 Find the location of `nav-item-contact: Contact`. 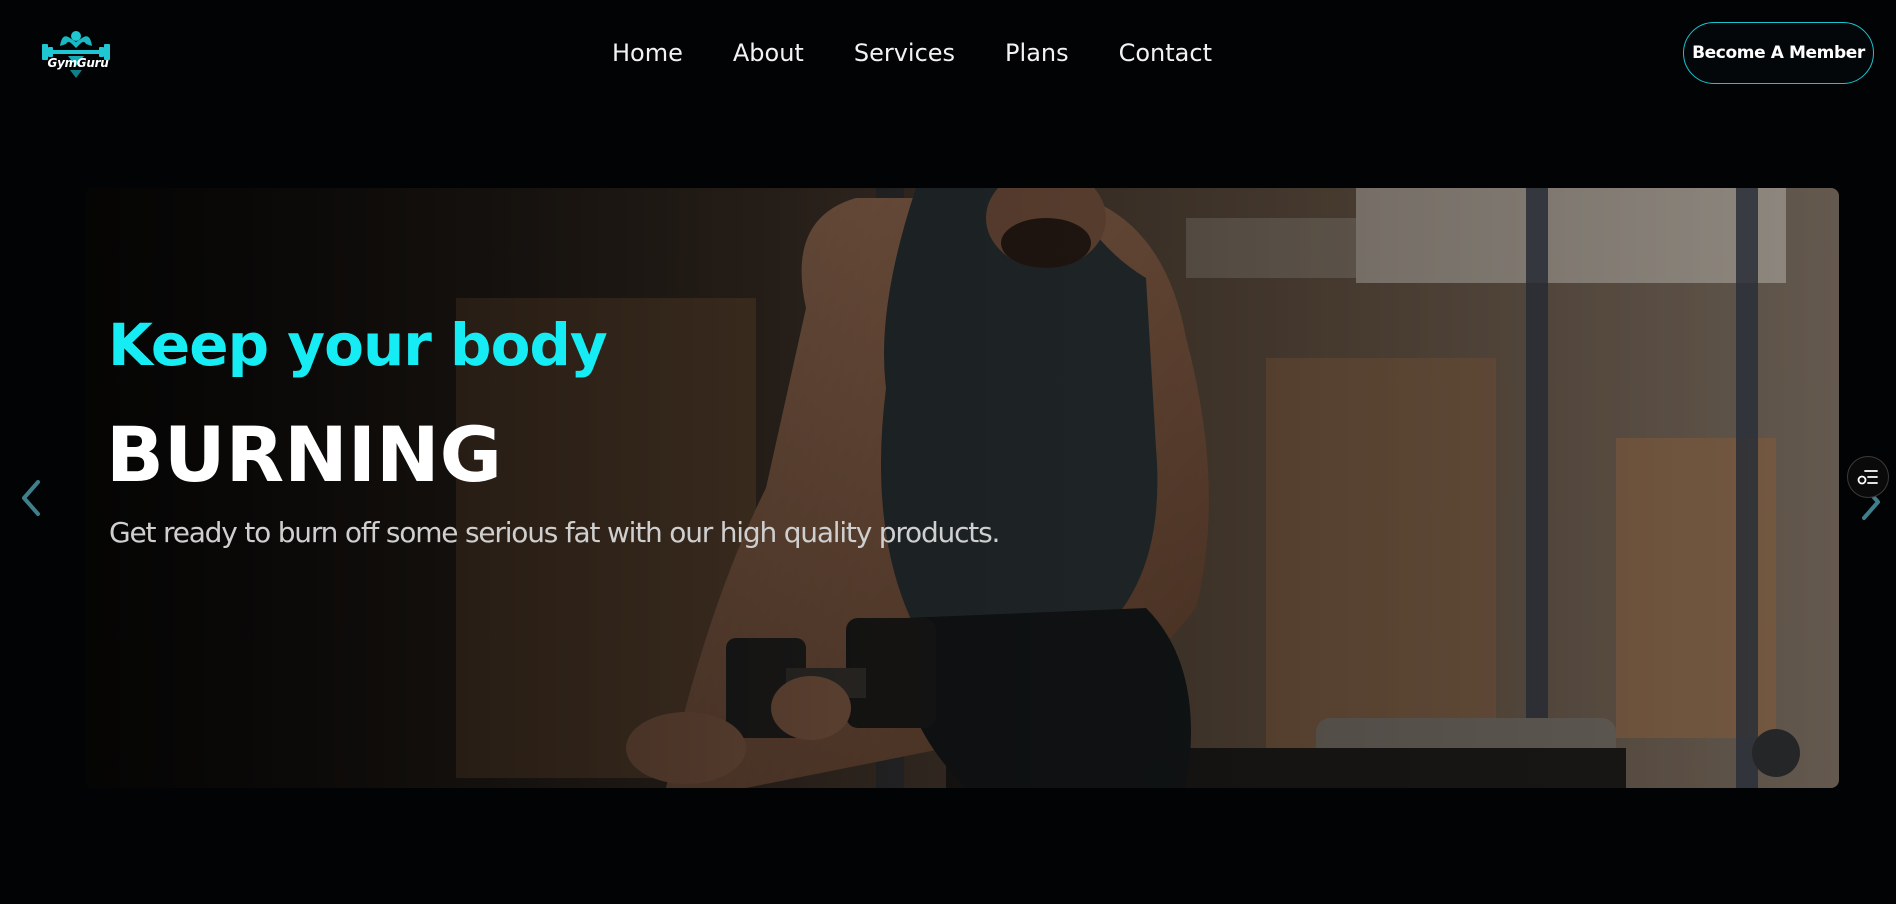

nav-item-contact: Contact is located at coordinates (1165, 53).